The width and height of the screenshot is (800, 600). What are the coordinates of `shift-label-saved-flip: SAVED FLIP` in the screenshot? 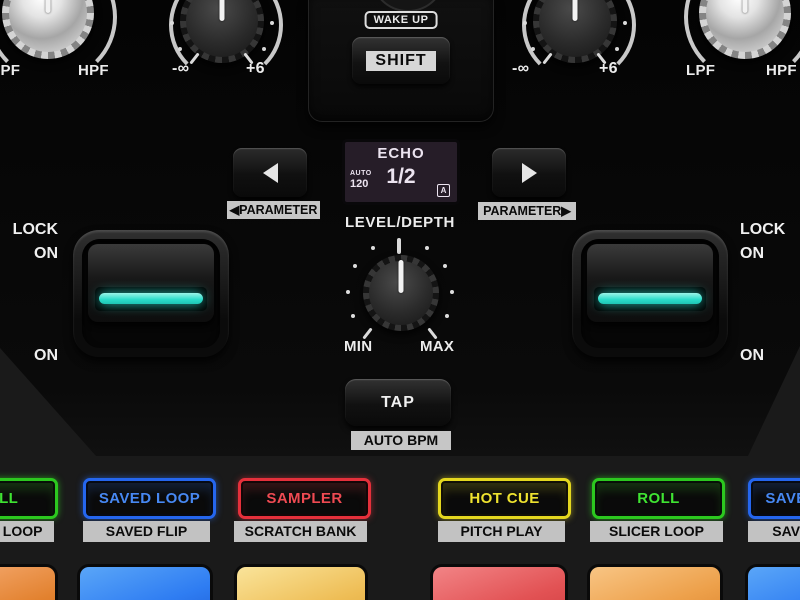 It's located at (146, 531).